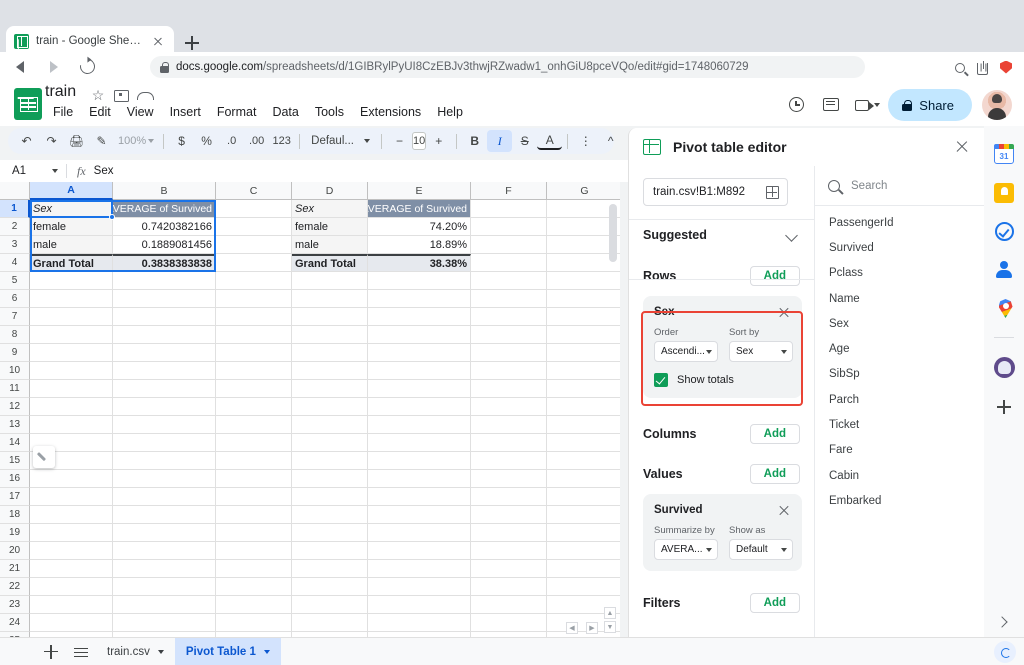  Describe the element at coordinates (15, 191) in the screenshot. I see `select-all-corner` at that location.